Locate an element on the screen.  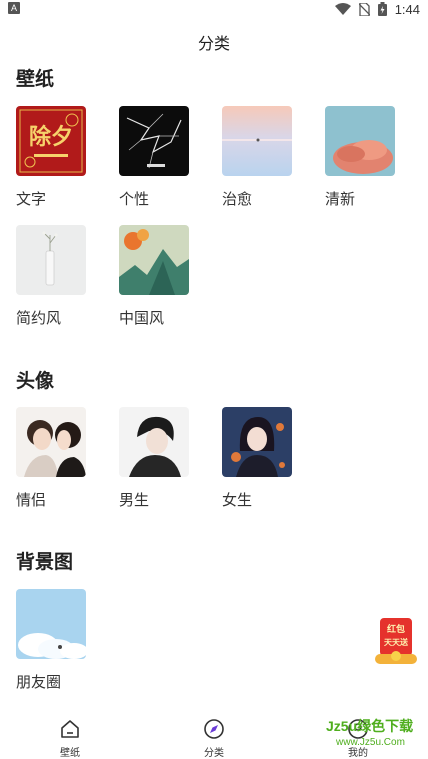
notification-a-icon: A is located at coordinates (14, 8).